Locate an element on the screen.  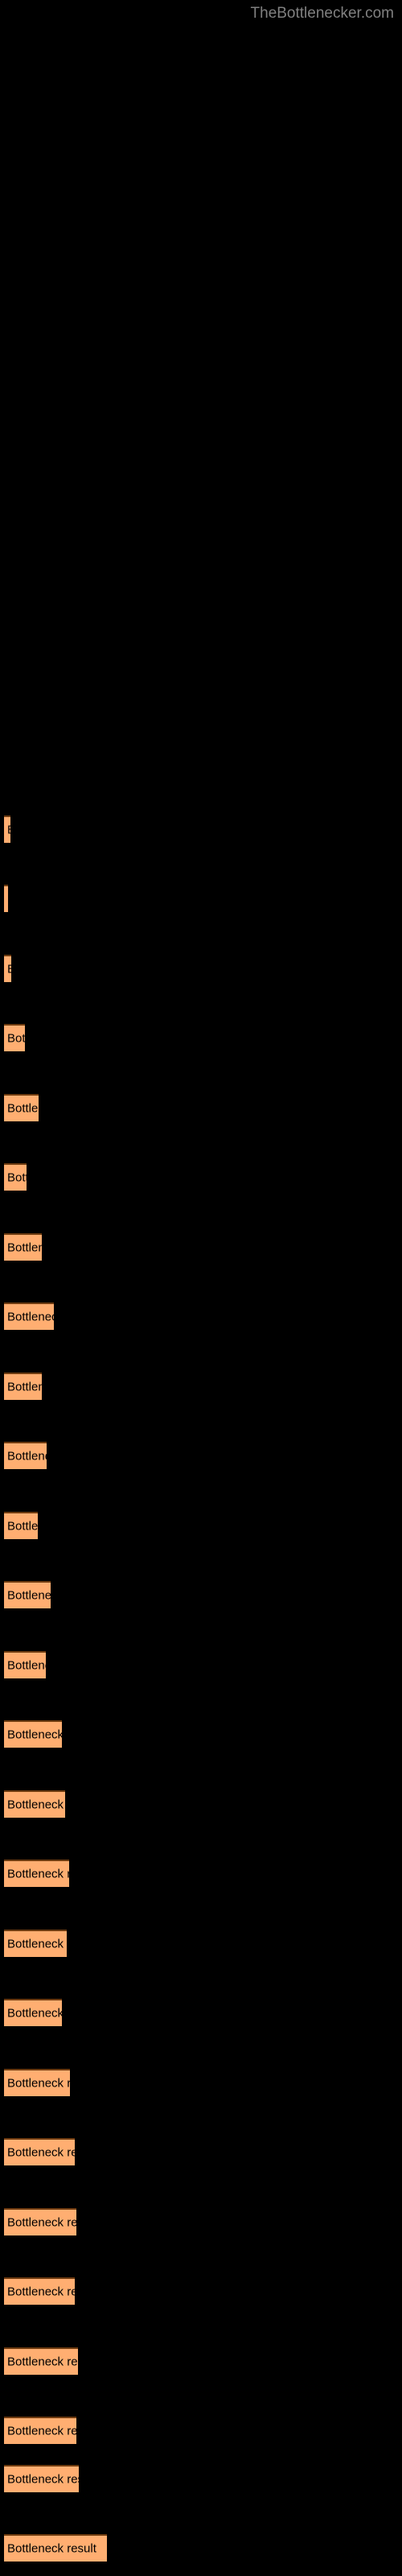
bar-23: Bottleneck result is located at coordinates (41, 2361).